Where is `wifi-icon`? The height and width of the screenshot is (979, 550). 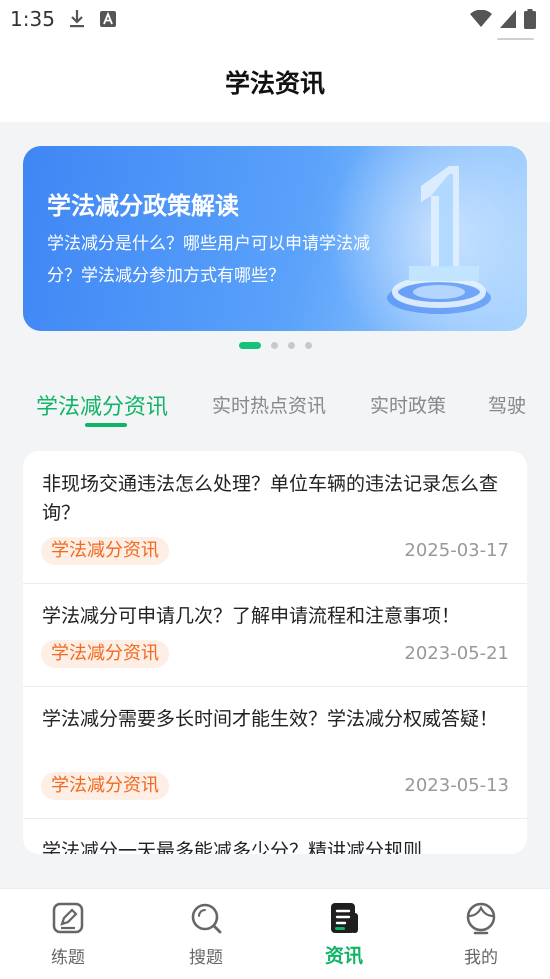 wifi-icon is located at coordinates (481, 20).